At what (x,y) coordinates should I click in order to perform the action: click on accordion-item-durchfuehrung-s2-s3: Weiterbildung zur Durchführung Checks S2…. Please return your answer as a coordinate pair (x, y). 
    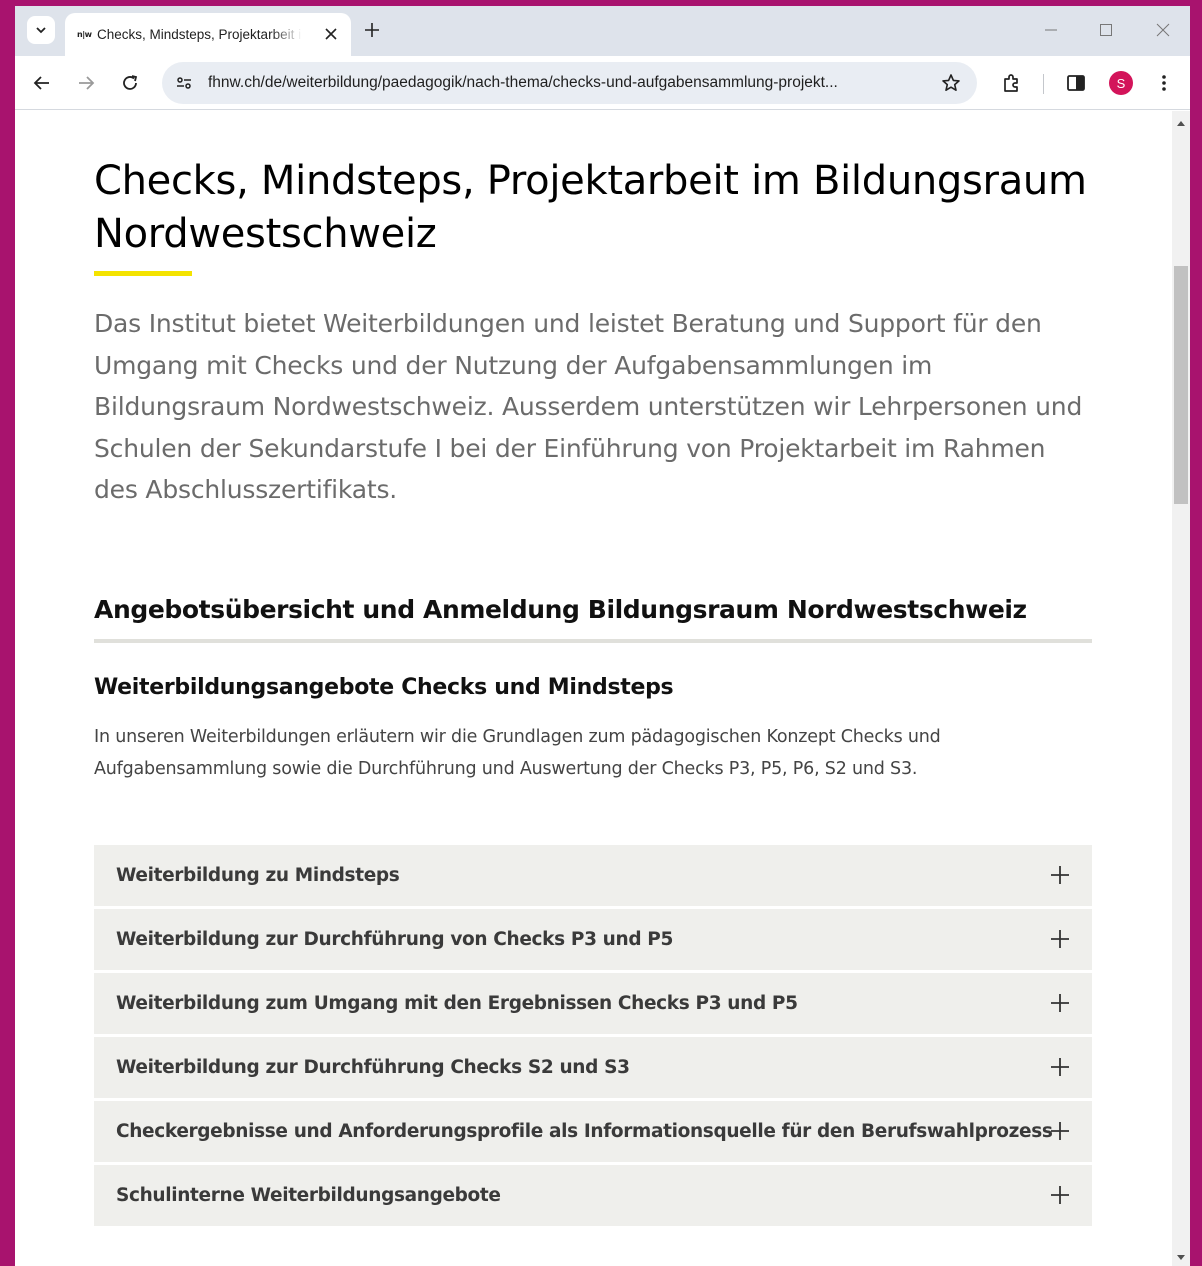
    Looking at the image, I should click on (593, 1067).